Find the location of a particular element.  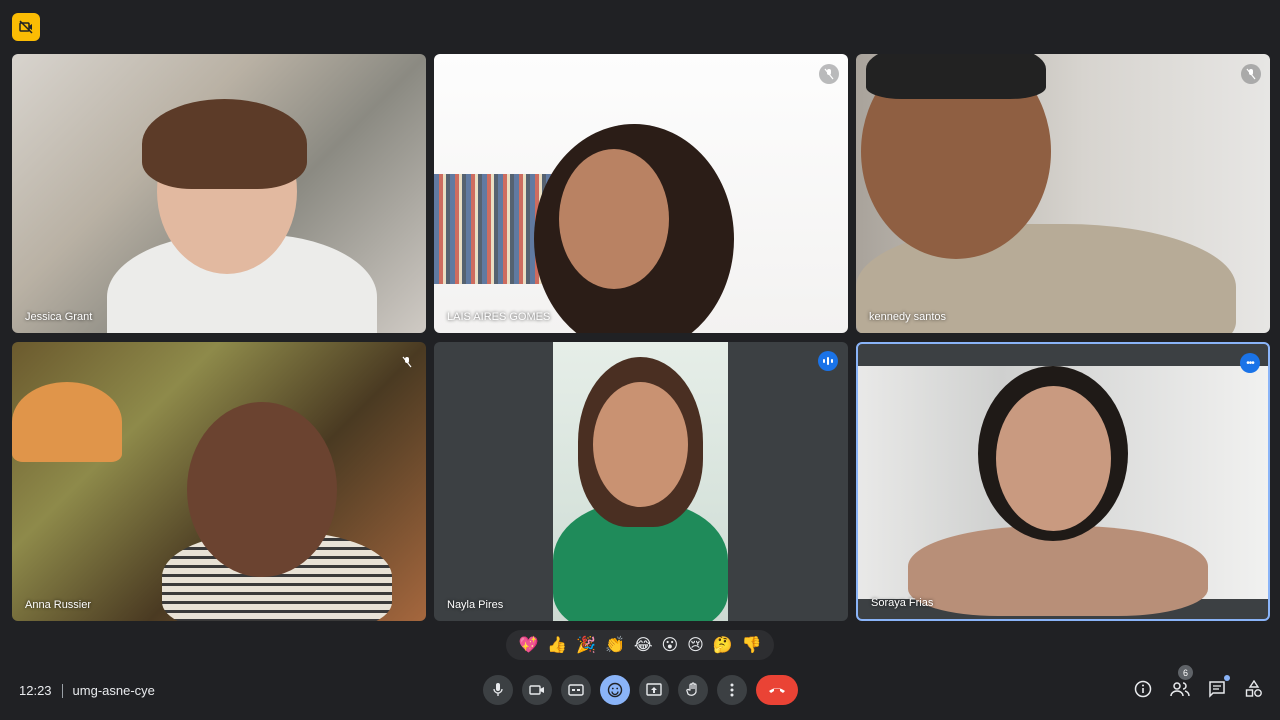

participant-tile: kennedy santos is located at coordinates (1063, 193).